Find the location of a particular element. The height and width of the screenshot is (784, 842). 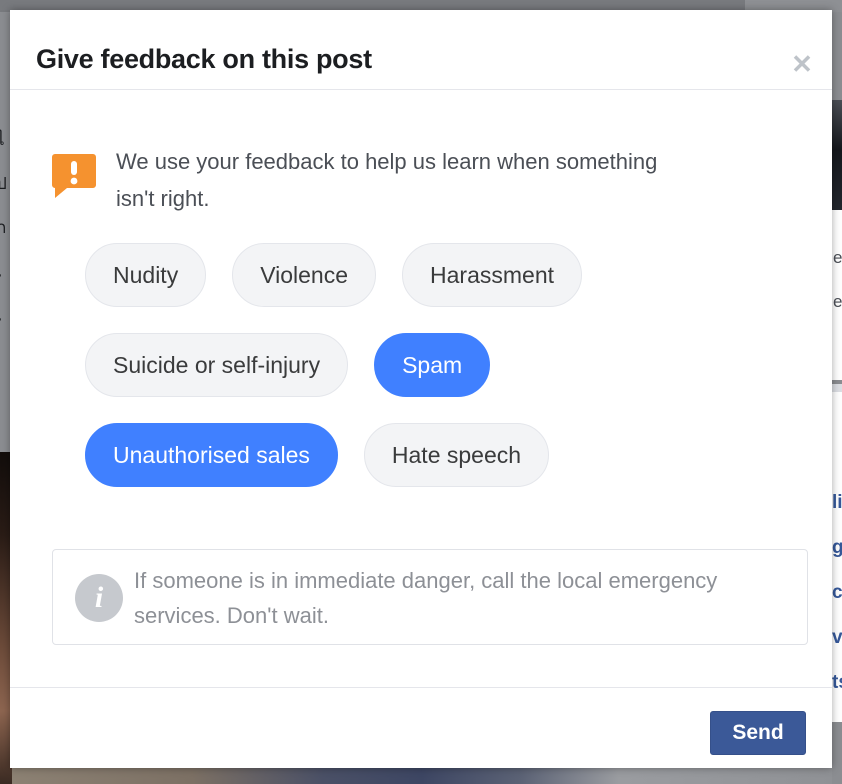

option-suicide-or-self-injury: Suicide or self-injury is located at coordinates (217, 365).